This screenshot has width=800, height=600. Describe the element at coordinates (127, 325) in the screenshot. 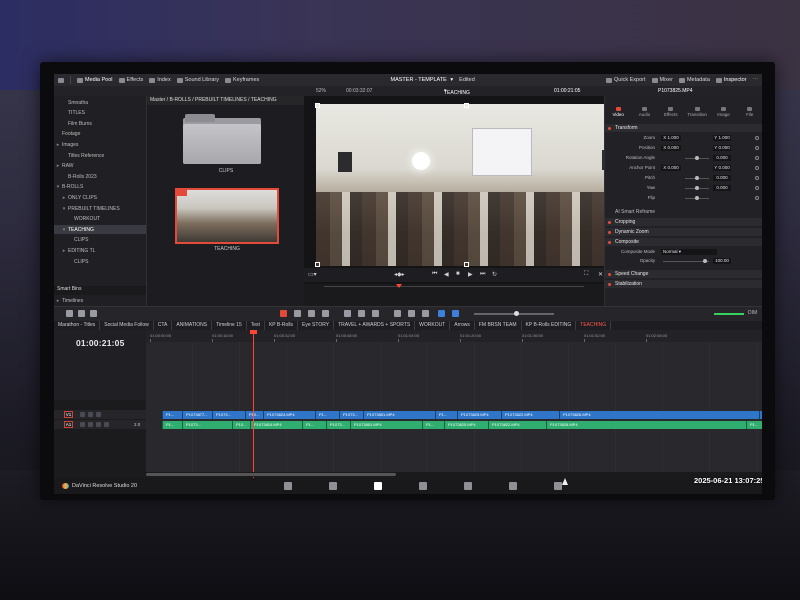

I see `timeline-tab: Social Media Follow` at that location.